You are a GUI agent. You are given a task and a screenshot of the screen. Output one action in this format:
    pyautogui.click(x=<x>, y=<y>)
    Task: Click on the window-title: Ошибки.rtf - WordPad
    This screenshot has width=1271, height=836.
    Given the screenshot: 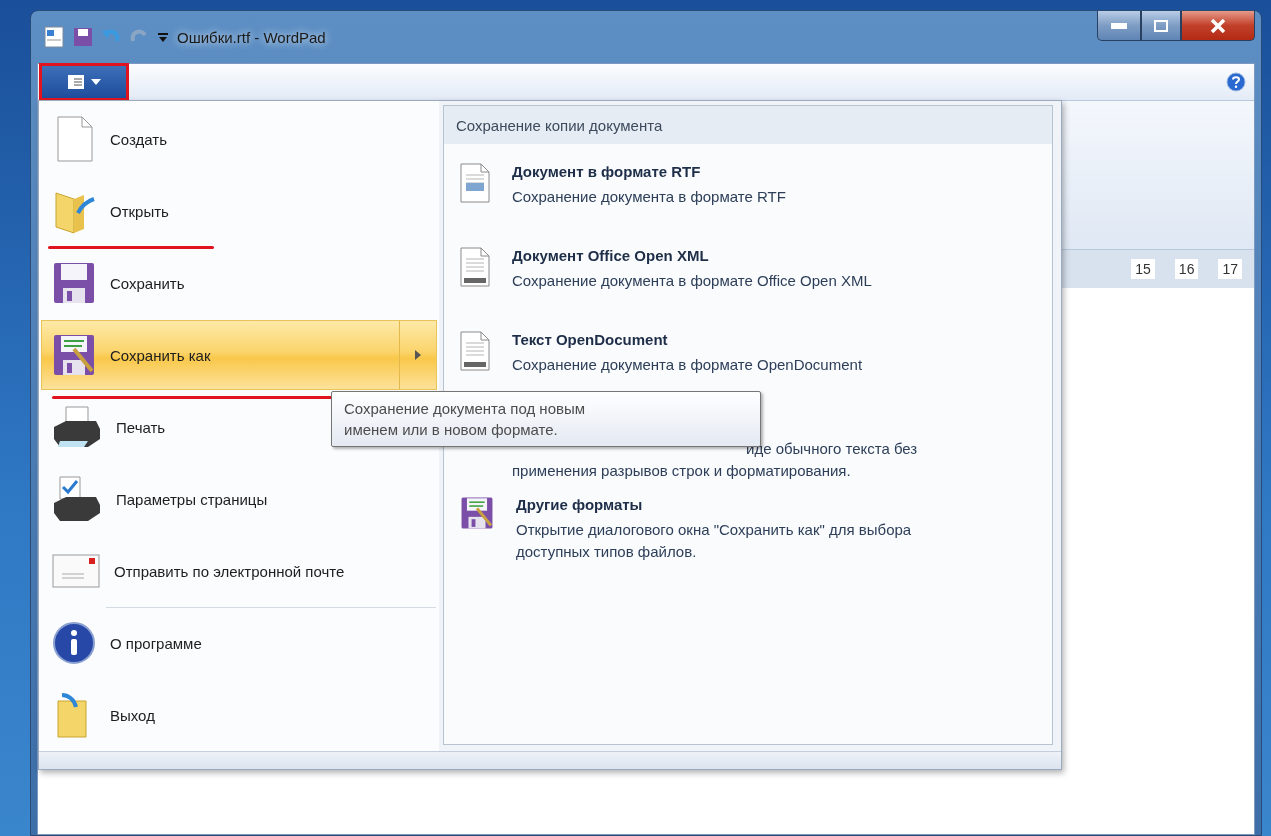 What is the action you would take?
    pyautogui.click(x=251, y=37)
    